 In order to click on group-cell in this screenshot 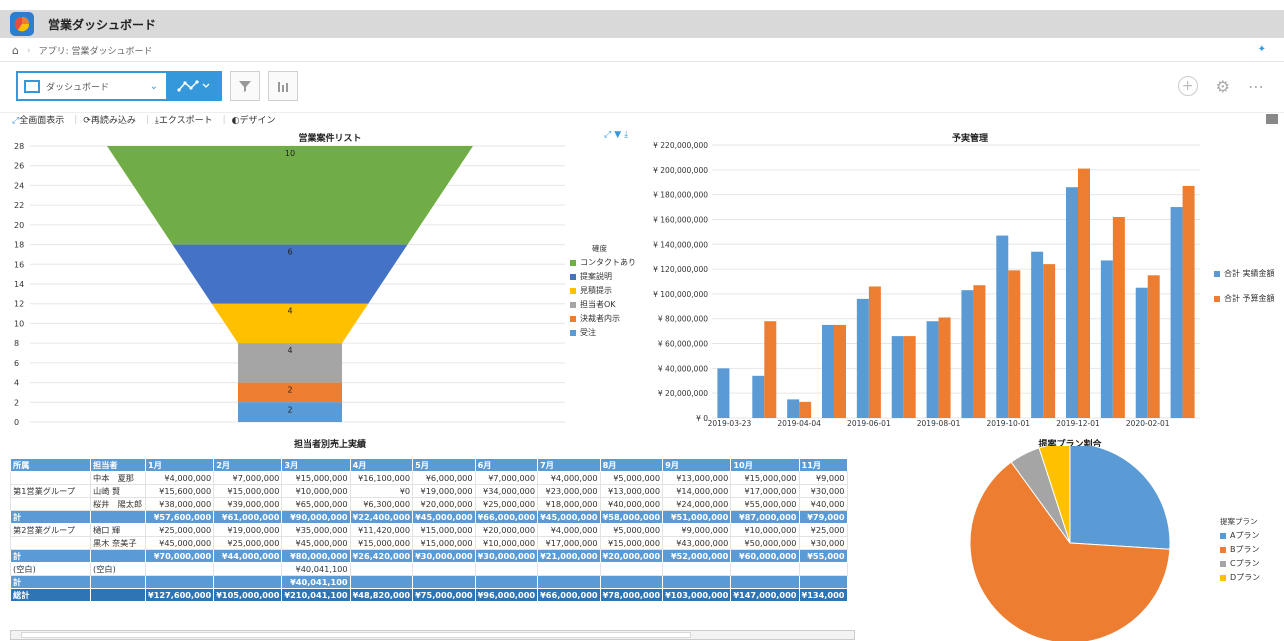, I will do `click(50, 543)`.